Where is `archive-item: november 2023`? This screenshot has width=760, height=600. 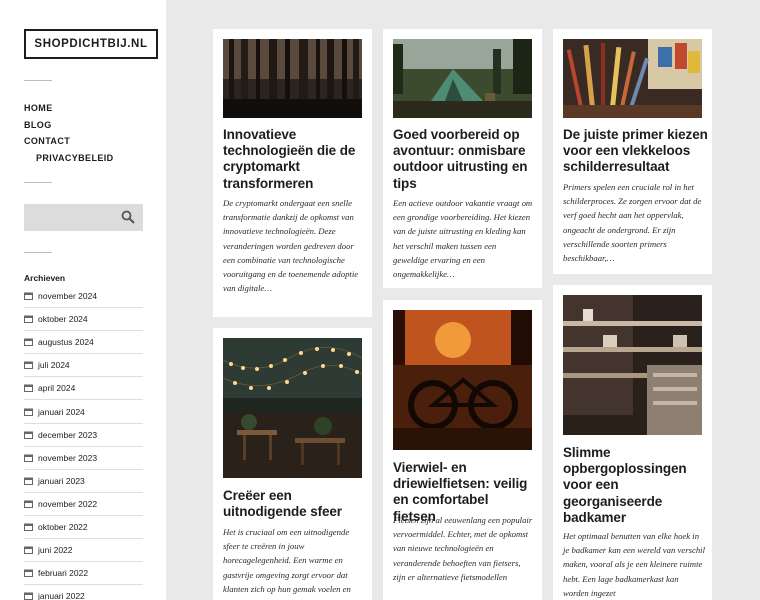 archive-item: november 2023 is located at coordinates (83, 458).